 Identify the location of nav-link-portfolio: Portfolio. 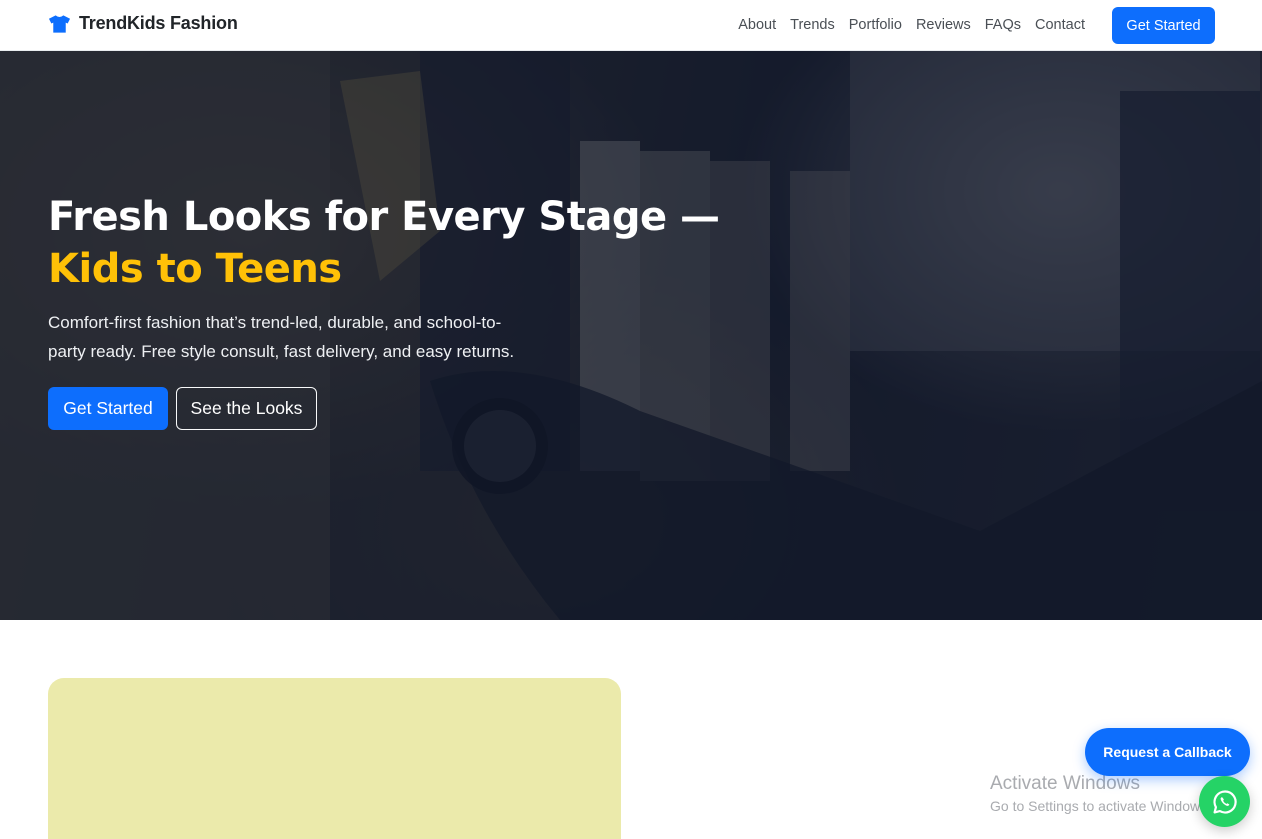
(875, 25).